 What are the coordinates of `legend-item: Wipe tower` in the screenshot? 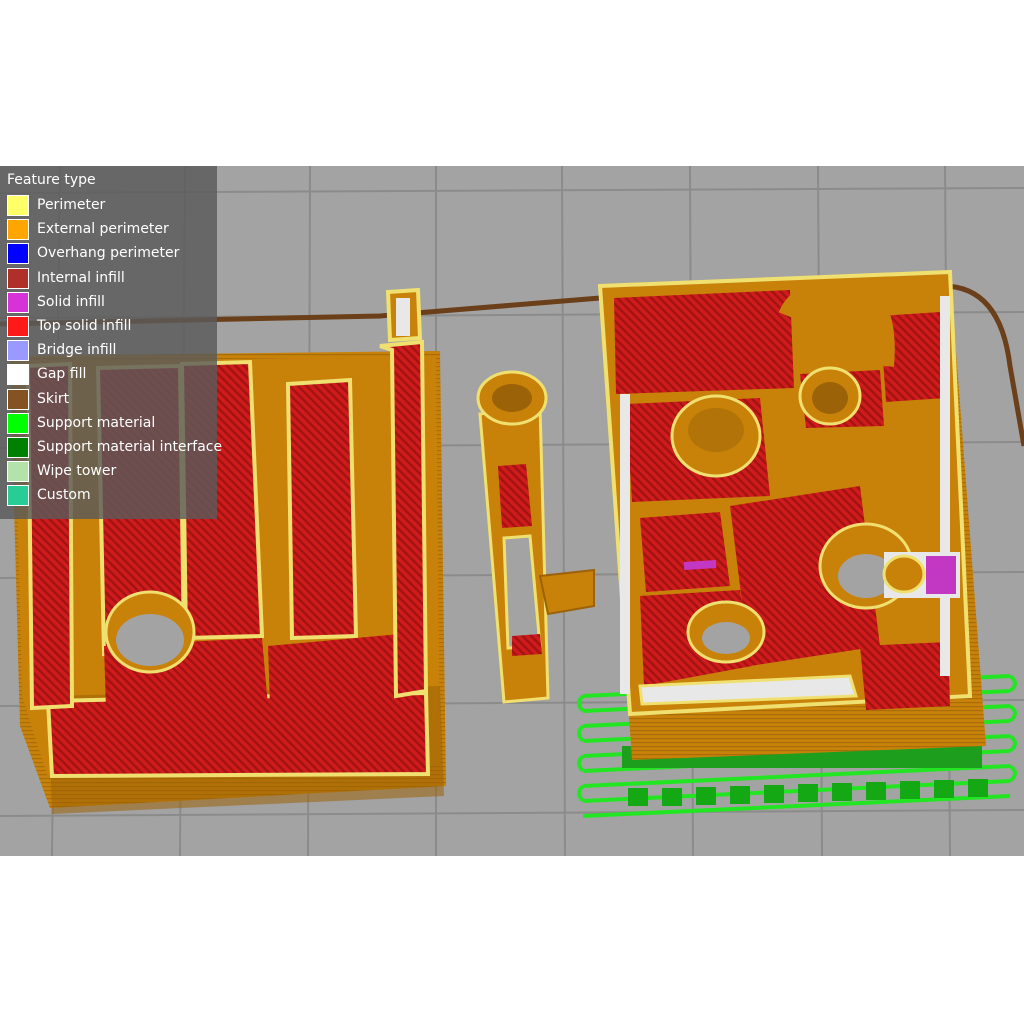 It's located at (109, 472).